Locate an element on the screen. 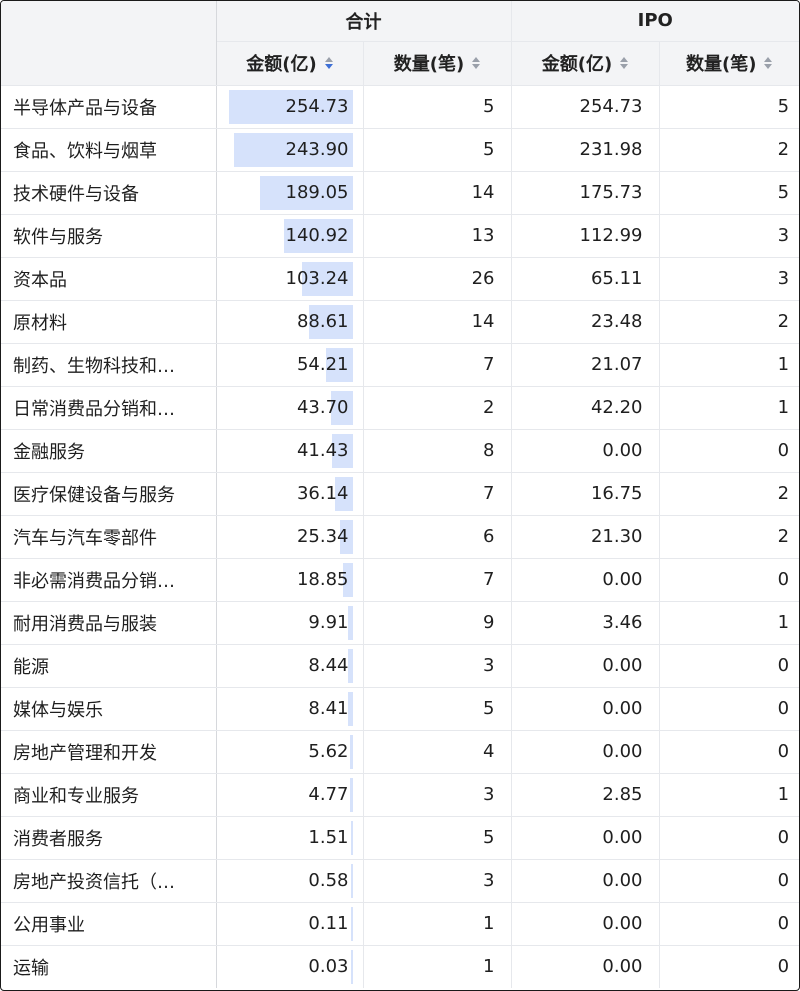 This screenshot has width=800, height=991. total-amount-value: 0.58 is located at coordinates (328, 880).